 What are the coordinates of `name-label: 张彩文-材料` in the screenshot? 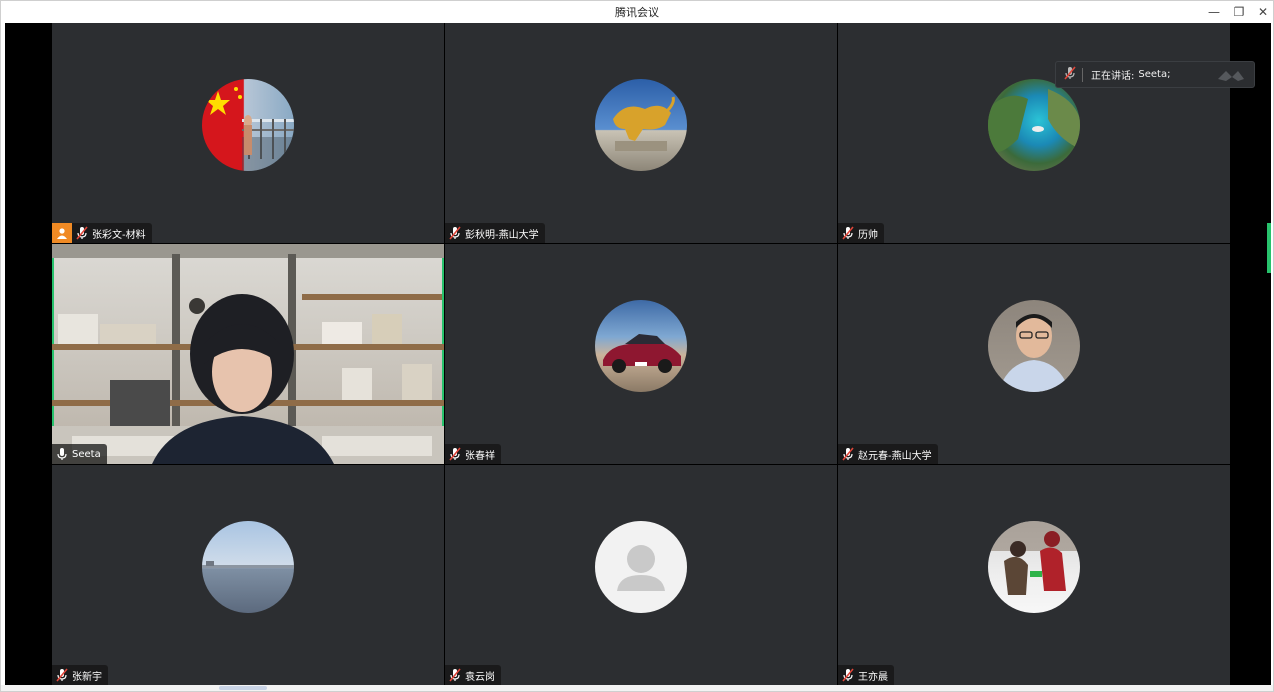 It's located at (102, 233).